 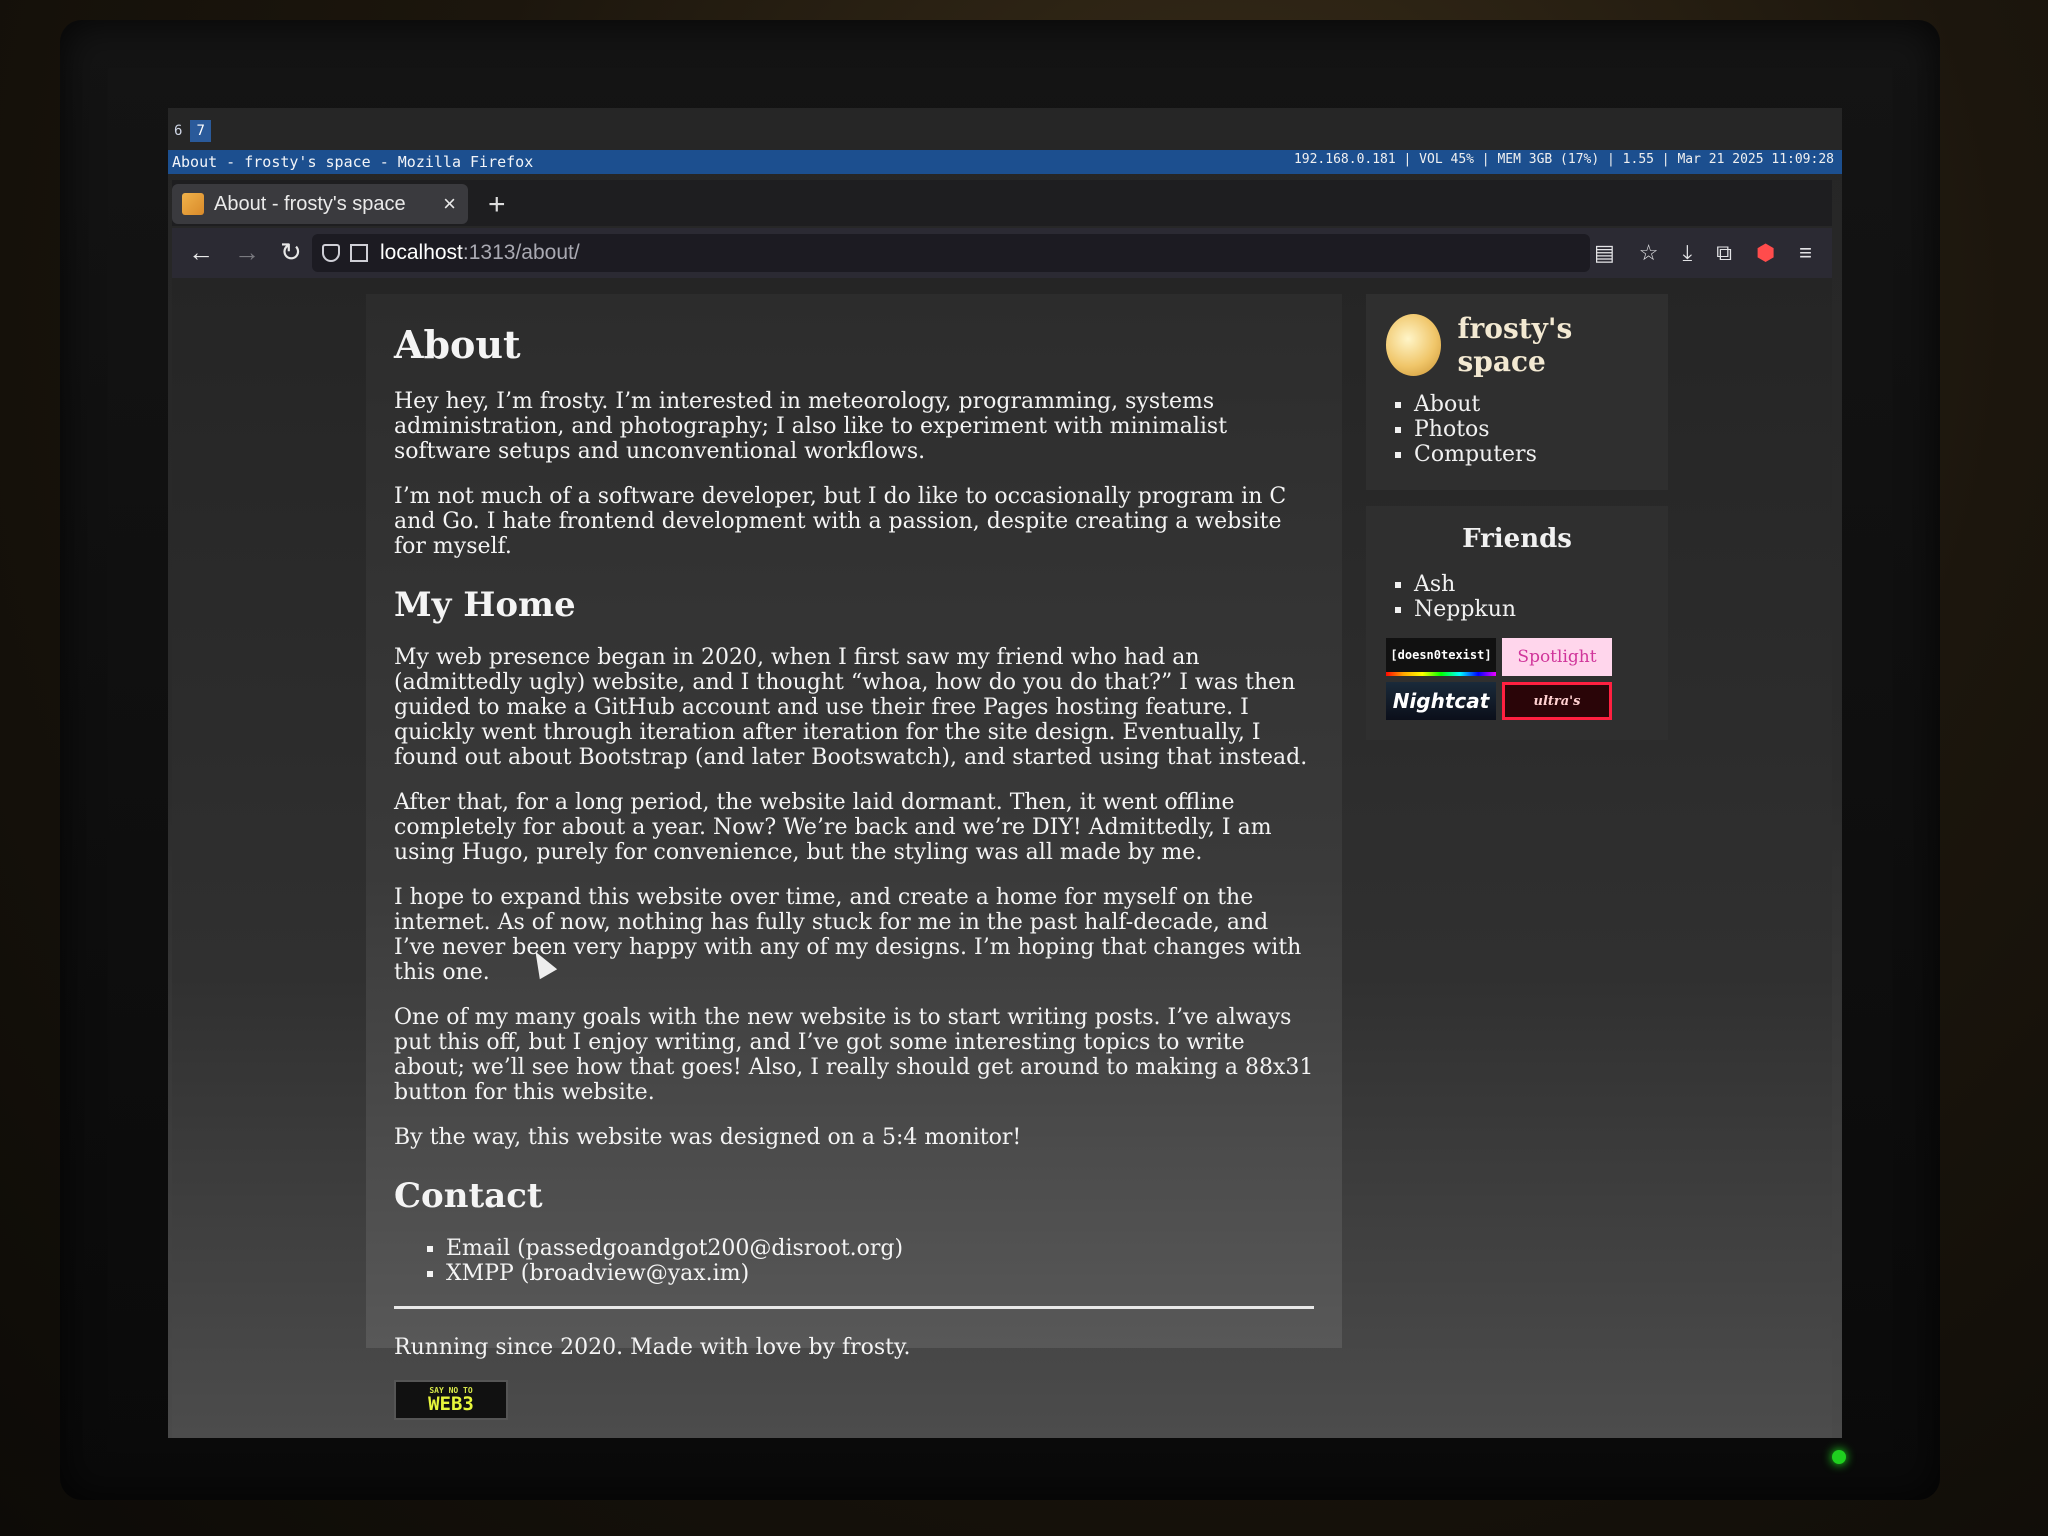 I want to click on nav-toolbar: ← → ↻ localhost :1313/about/ ▤ ☆ ⤓ ⧉ ⬢ ≡, so click(x=1002, y=253).